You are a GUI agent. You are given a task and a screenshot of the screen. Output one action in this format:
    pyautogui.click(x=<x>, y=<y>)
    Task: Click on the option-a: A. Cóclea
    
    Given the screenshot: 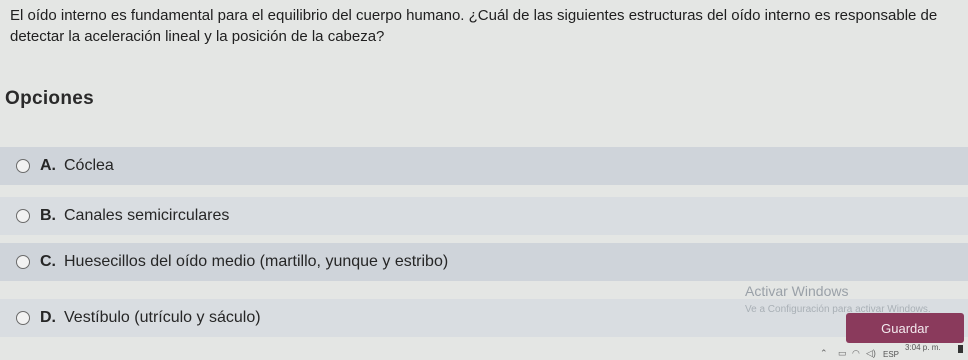 What is the action you would take?
    pyautogui.click(x=484, y=166)
    